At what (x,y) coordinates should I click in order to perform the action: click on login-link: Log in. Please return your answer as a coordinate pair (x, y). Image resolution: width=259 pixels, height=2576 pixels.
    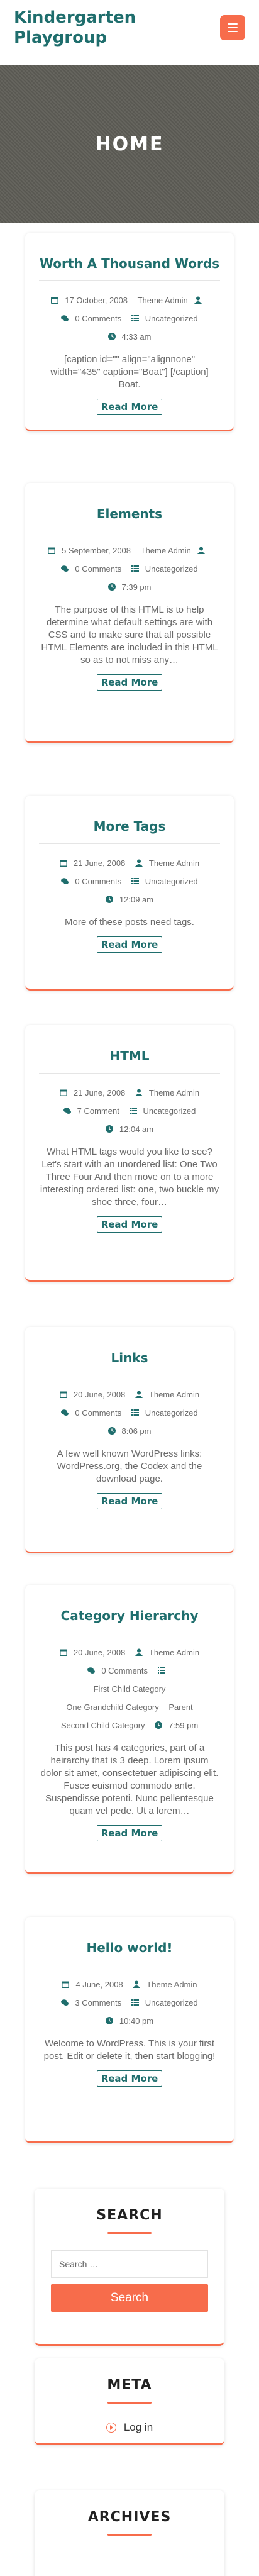
    Looking at the image, I should click on (129, 2427).